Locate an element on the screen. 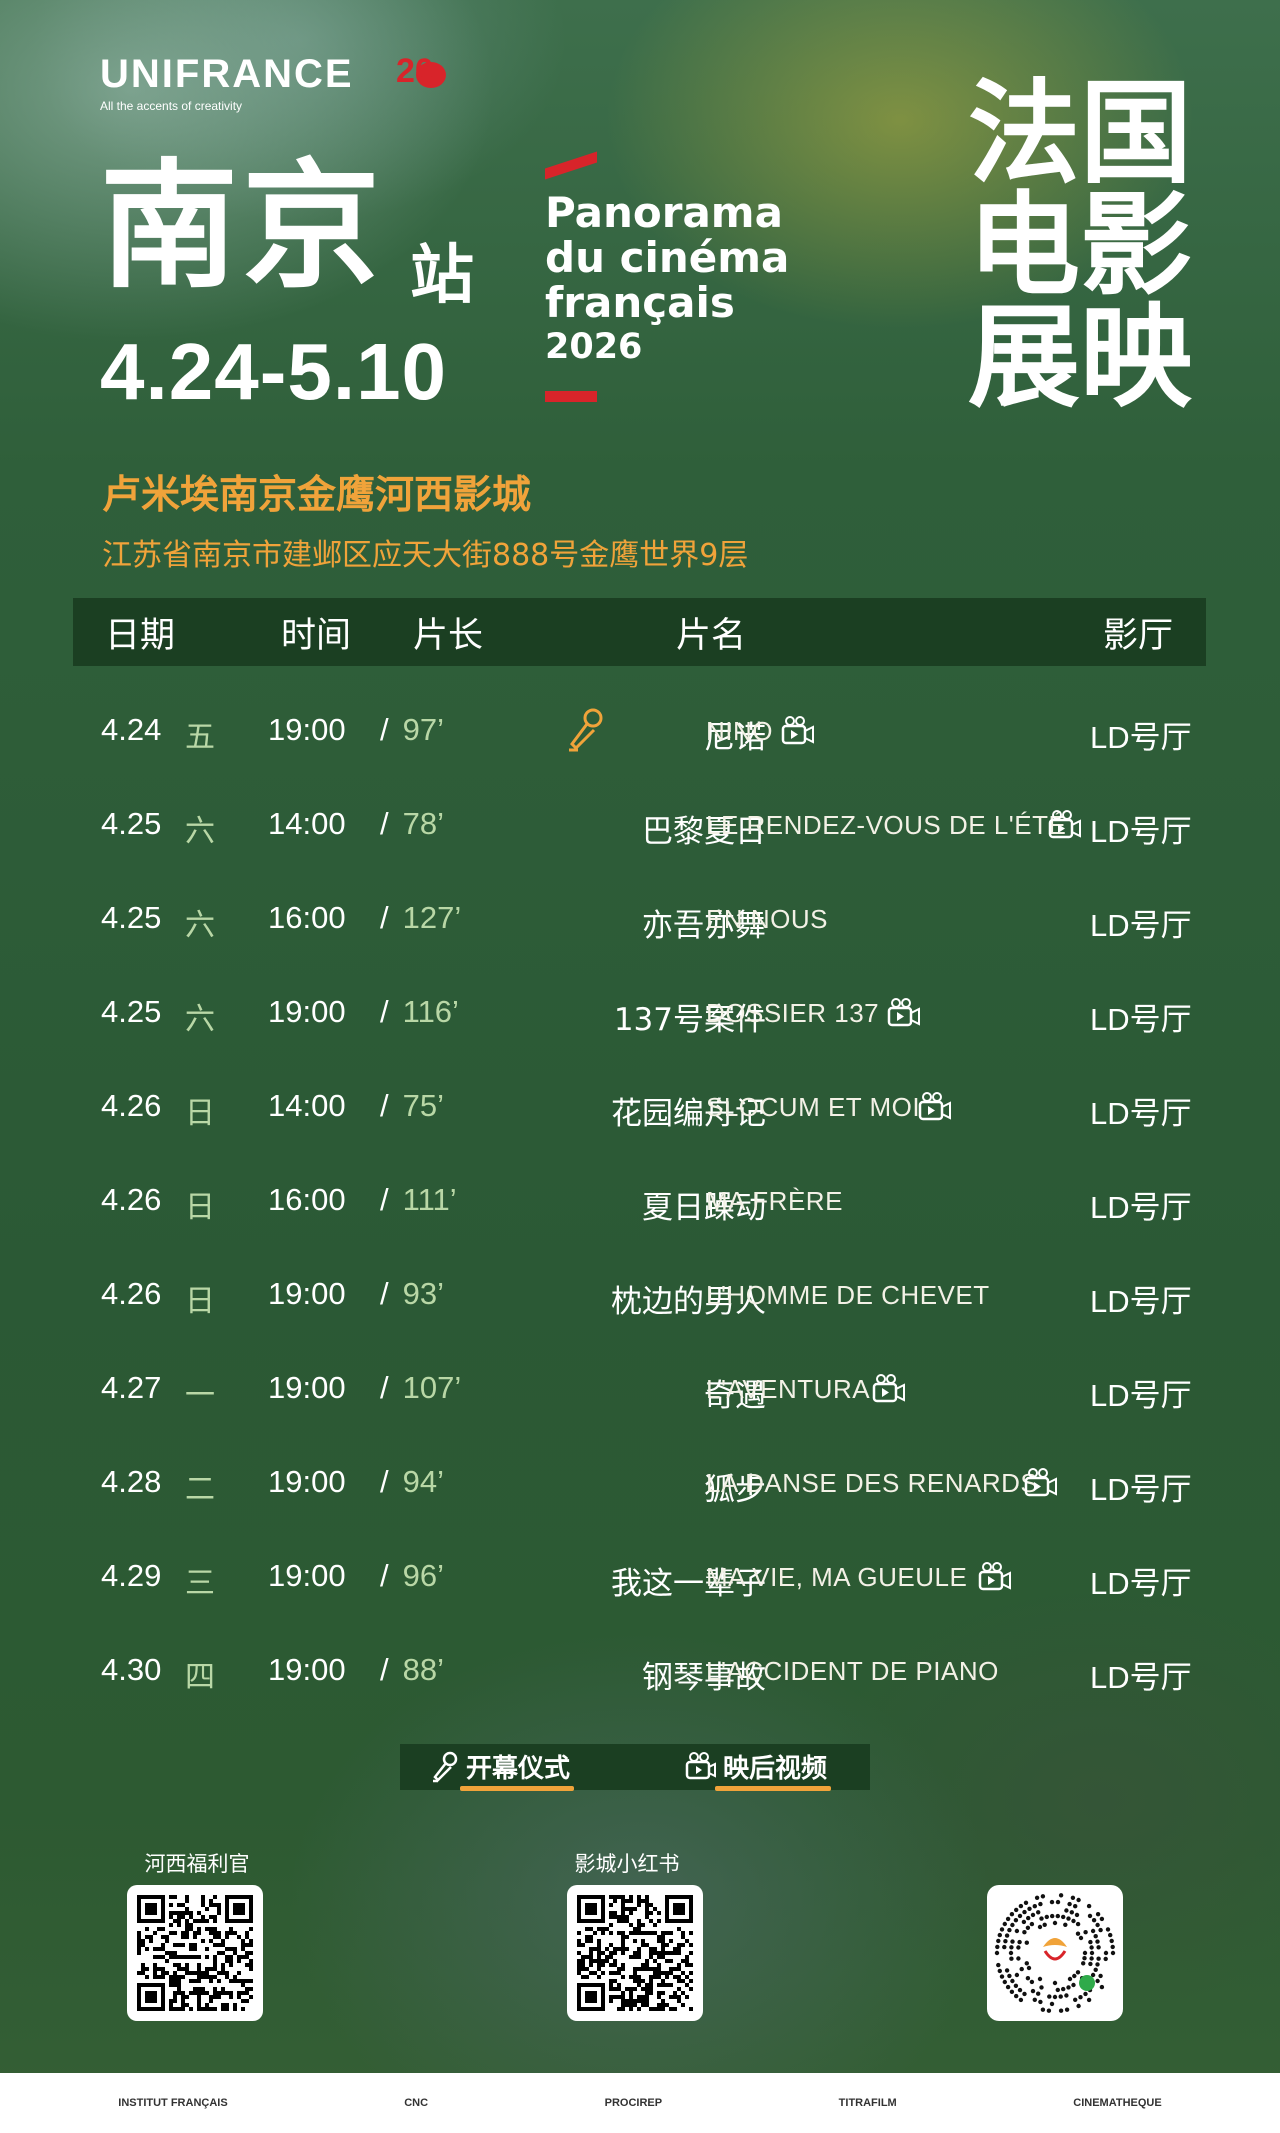 The width and height of the screenshot is (1280, 2133). row-length-value: 75’ is located at coordinates (423, 1105).